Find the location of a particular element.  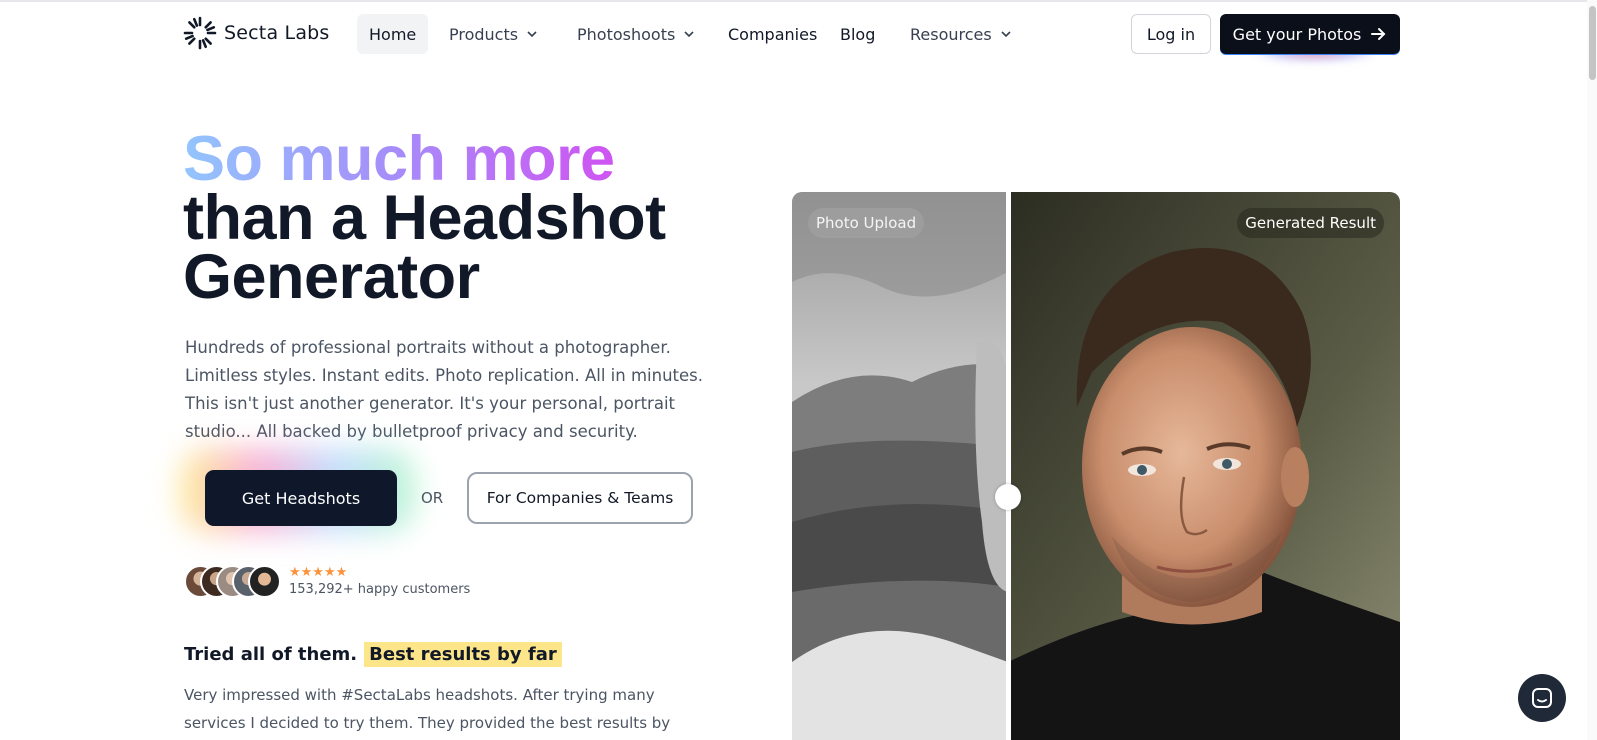

hero-title-line2: than a Headshot is located at coordinates (424, 218).